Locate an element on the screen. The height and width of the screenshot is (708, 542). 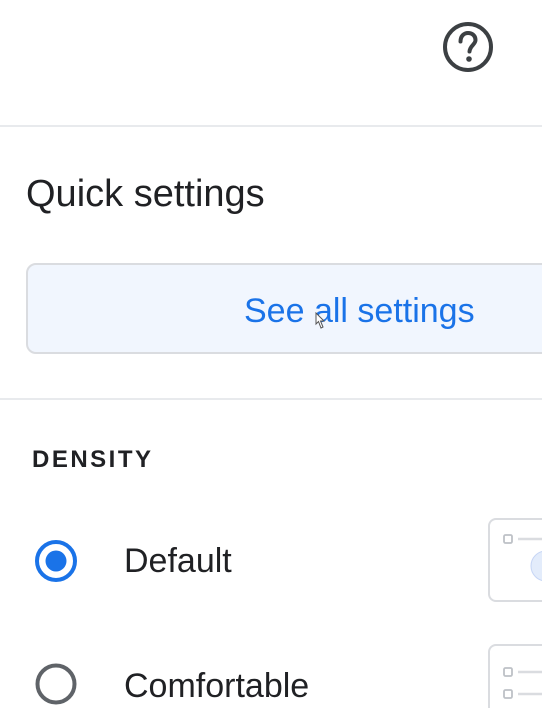
help-icon is located at coordinates (468, 47).